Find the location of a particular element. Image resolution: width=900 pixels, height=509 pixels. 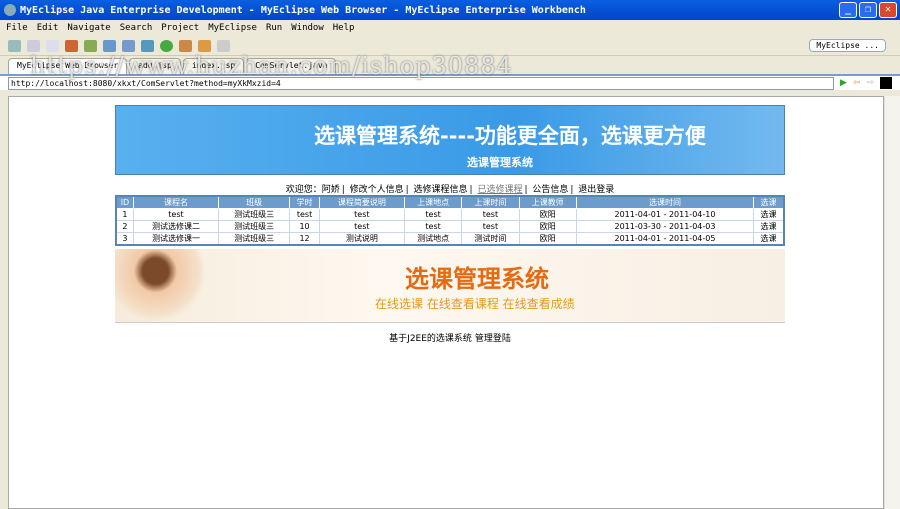

welcome-text: 欢迎您：阿娇 is located at coordinates (312, 190).